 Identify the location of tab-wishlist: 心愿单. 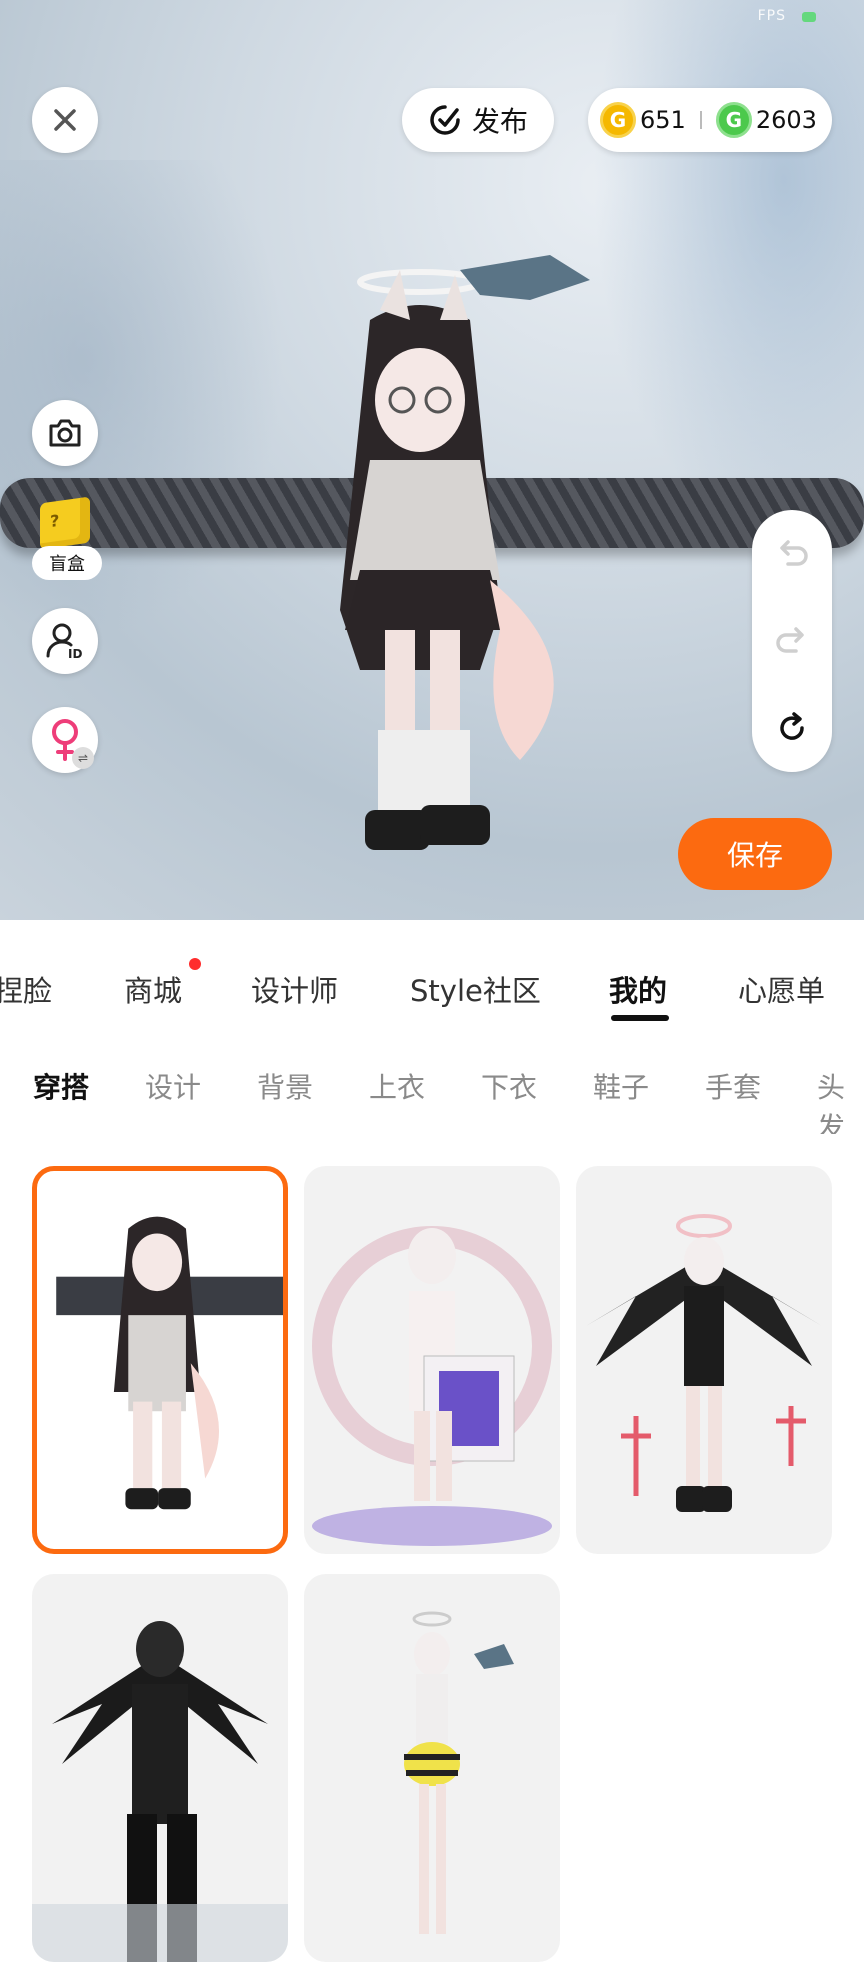
(781, 989).